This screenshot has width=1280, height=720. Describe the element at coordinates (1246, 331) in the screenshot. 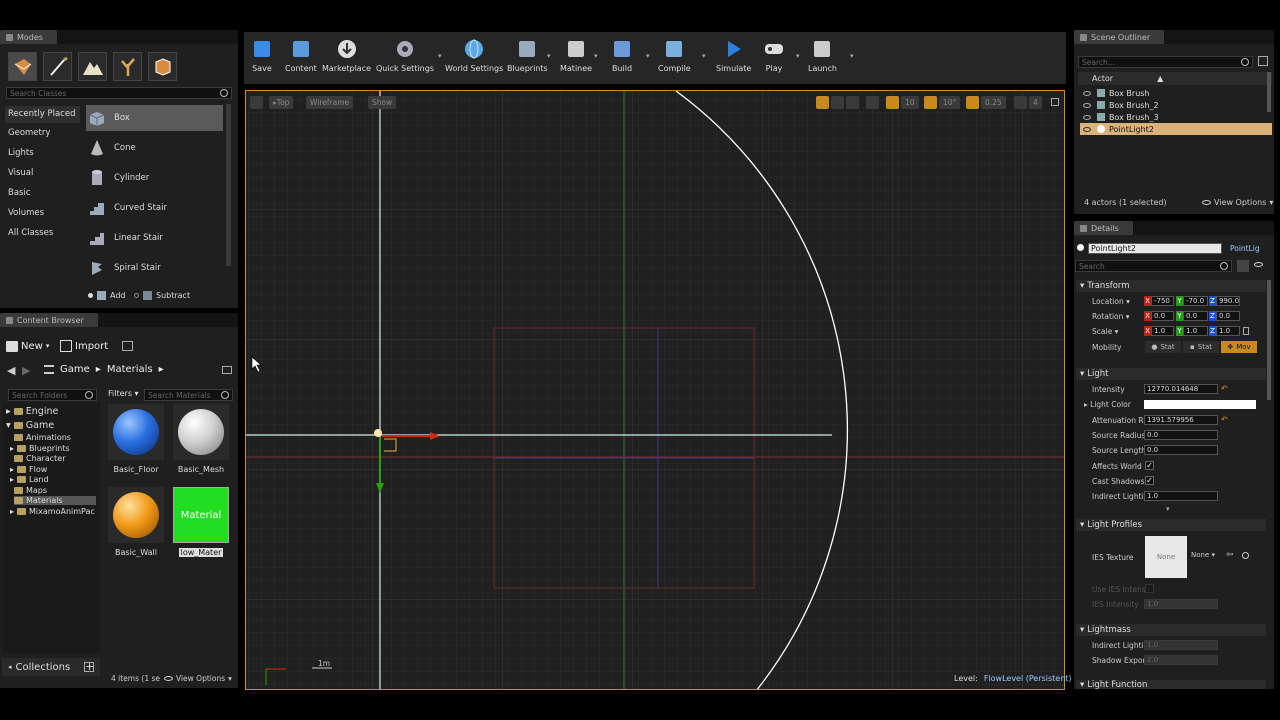

I see `lock-icon` at that location.